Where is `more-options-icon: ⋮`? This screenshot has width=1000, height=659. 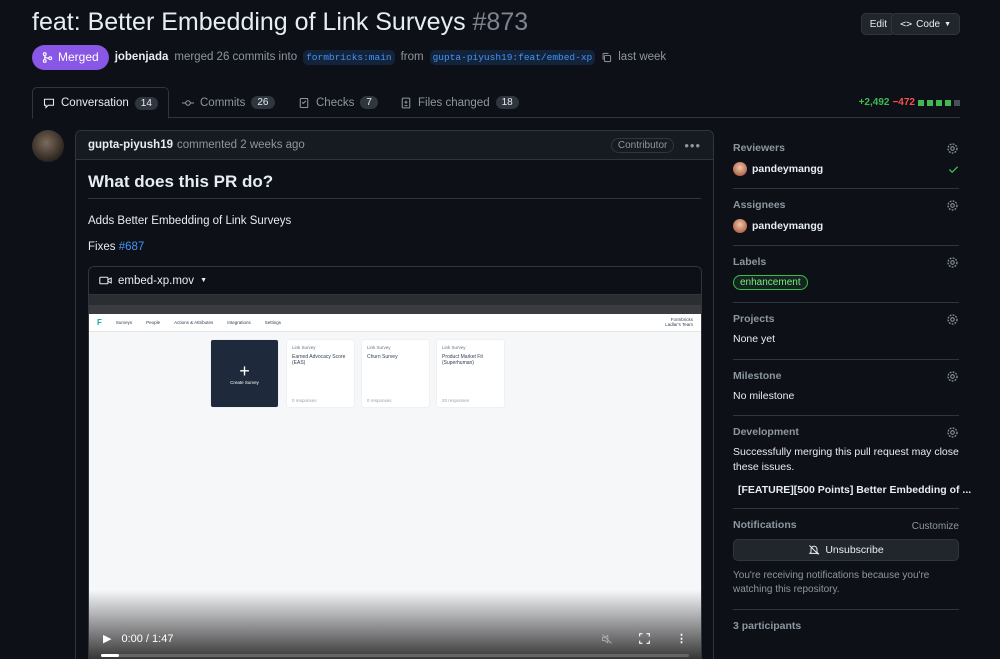
more-options-icon: ⋮ is located at coordinates (681, 638).